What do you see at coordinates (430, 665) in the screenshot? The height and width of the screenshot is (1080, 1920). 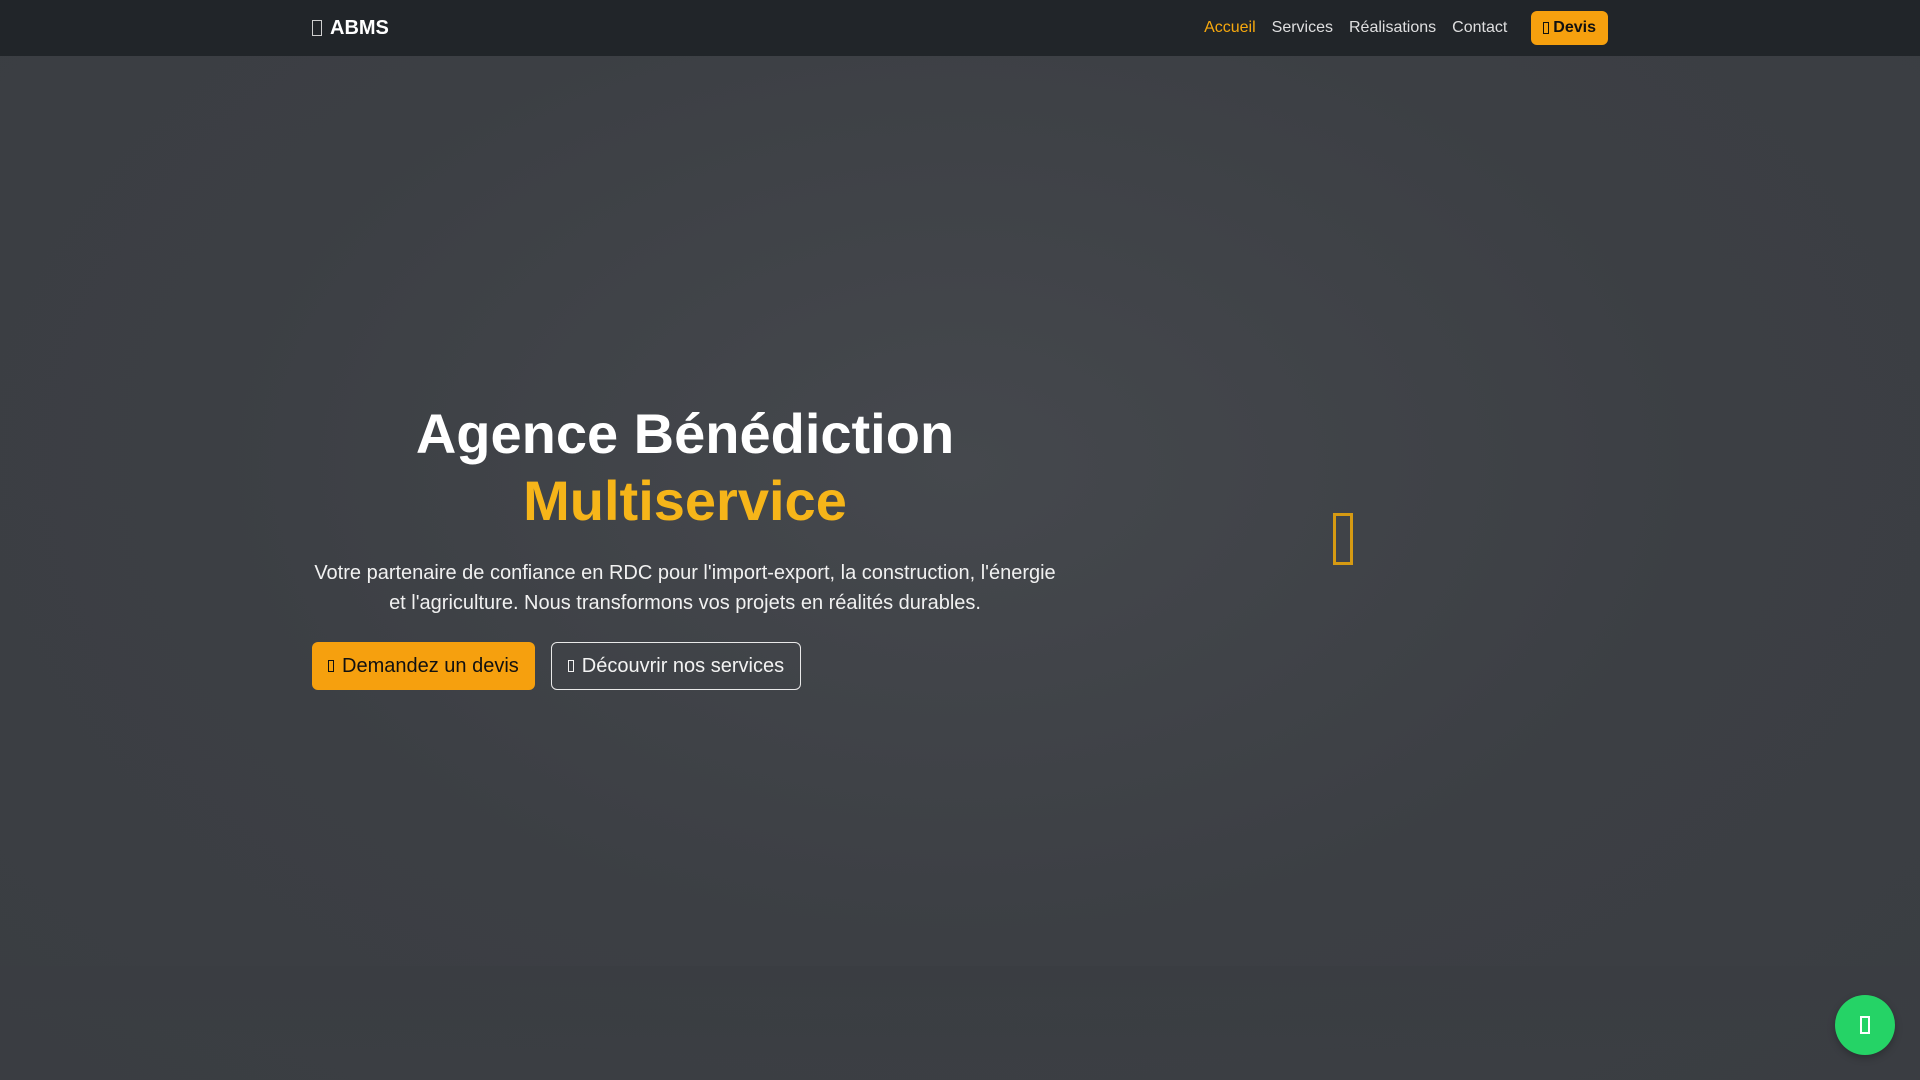 I see `request-quote-label: Demandez un devis` at bounding box center [430, 665].